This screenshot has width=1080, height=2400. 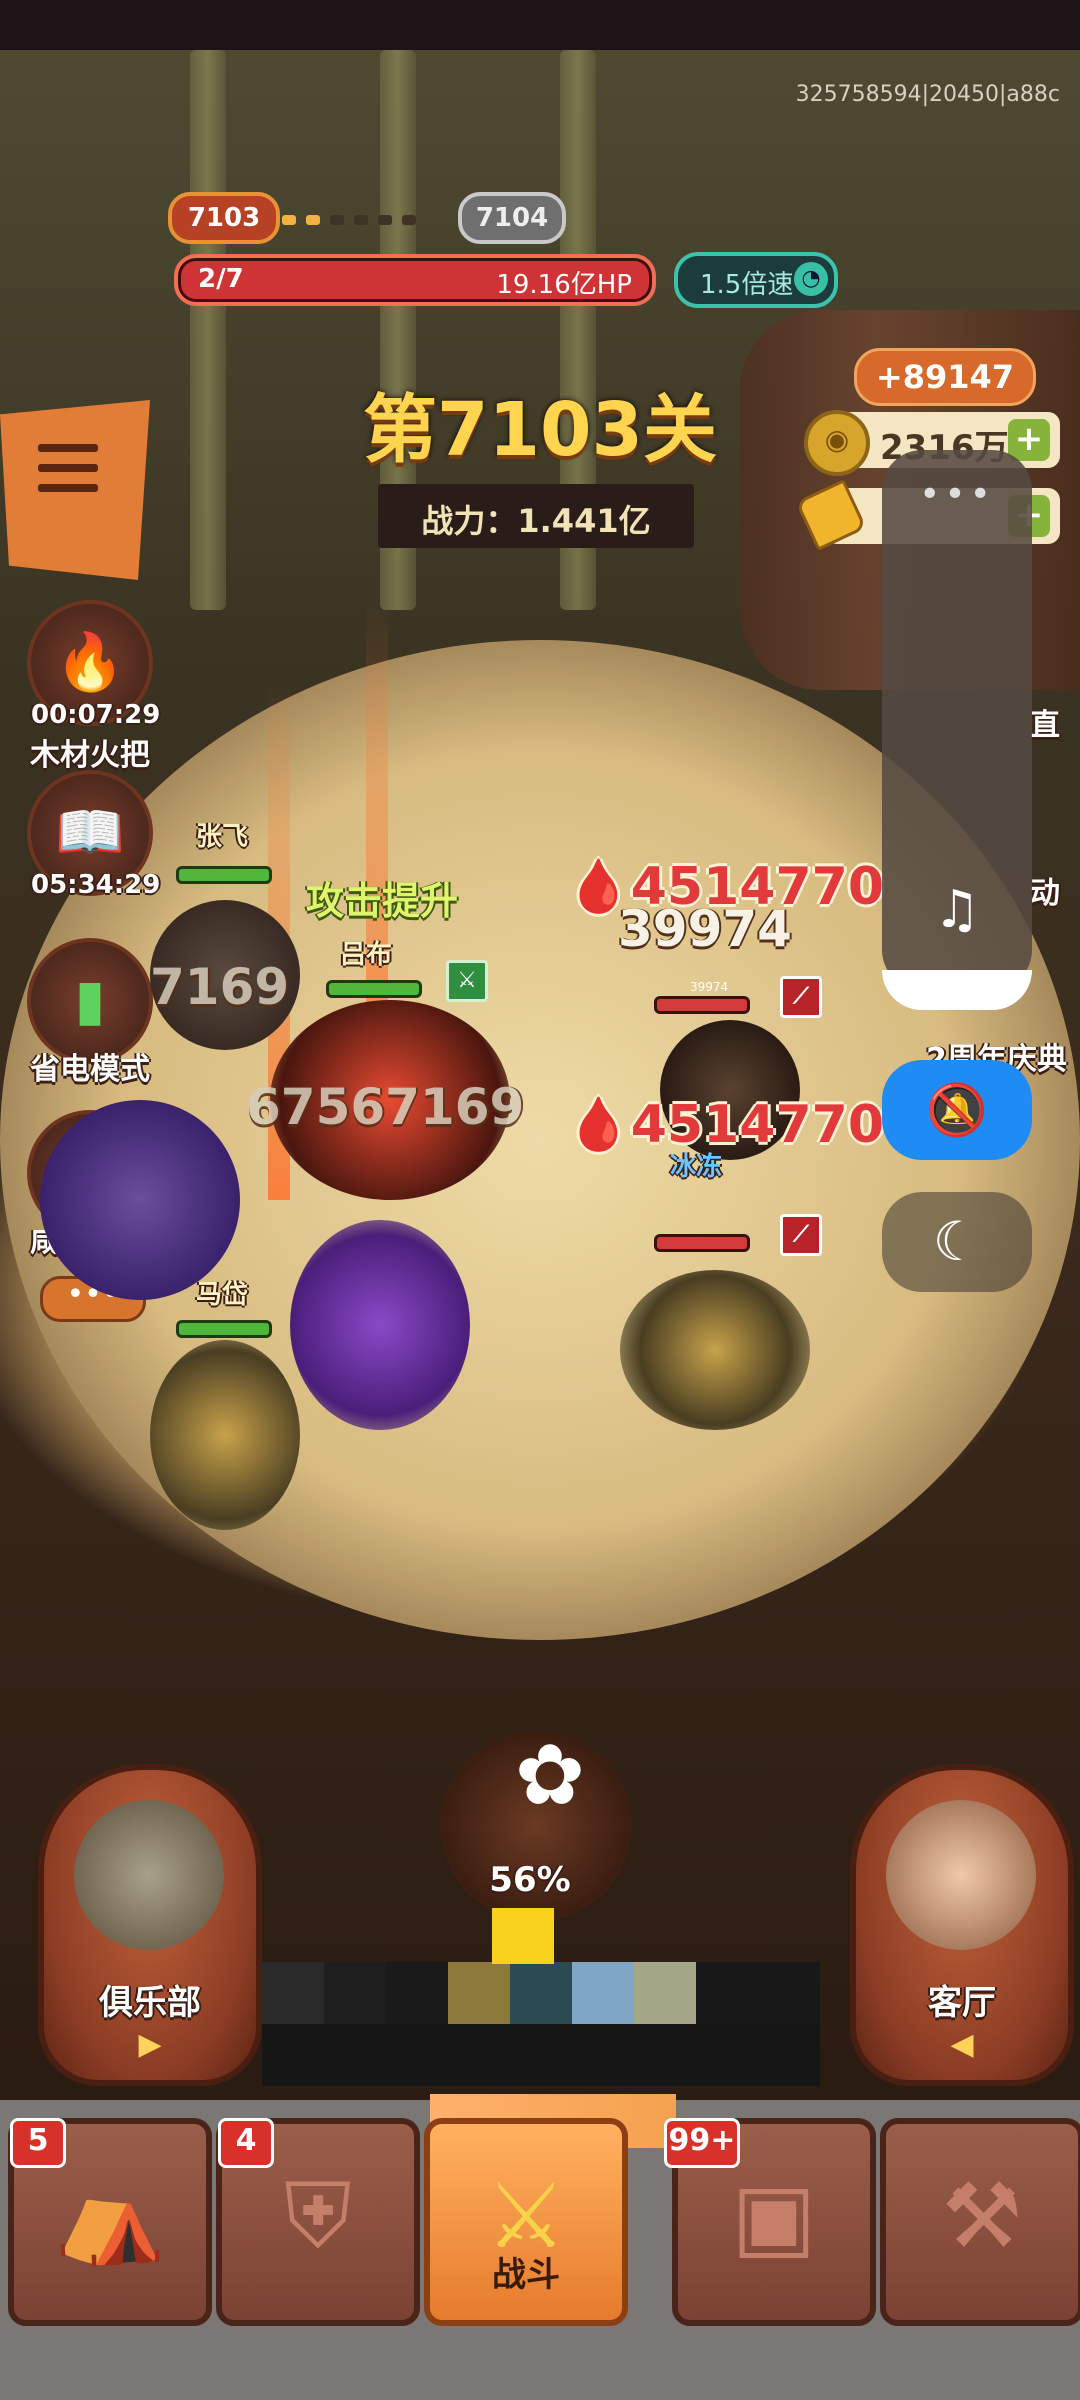 I want to click on tab-map: ⚒, so click(x=980, y=2222).